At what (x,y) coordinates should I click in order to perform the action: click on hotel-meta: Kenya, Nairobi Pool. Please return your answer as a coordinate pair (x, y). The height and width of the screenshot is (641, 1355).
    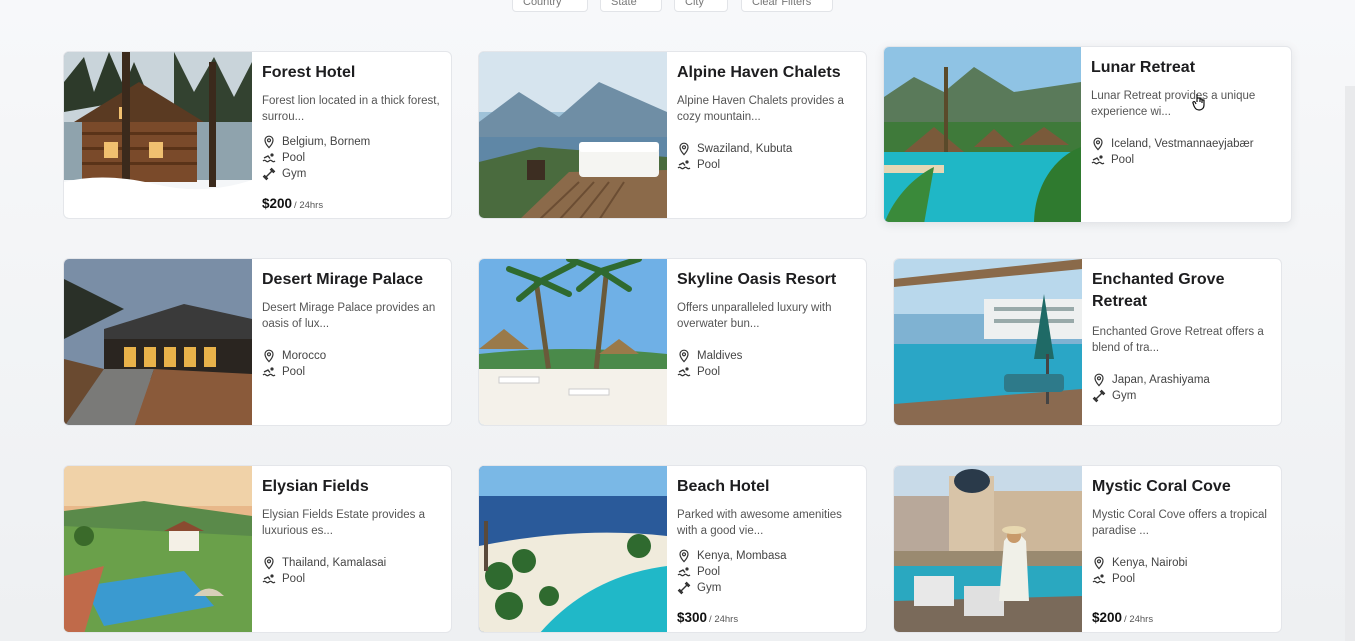
    Looking at the image, I should click on (1181, 571).